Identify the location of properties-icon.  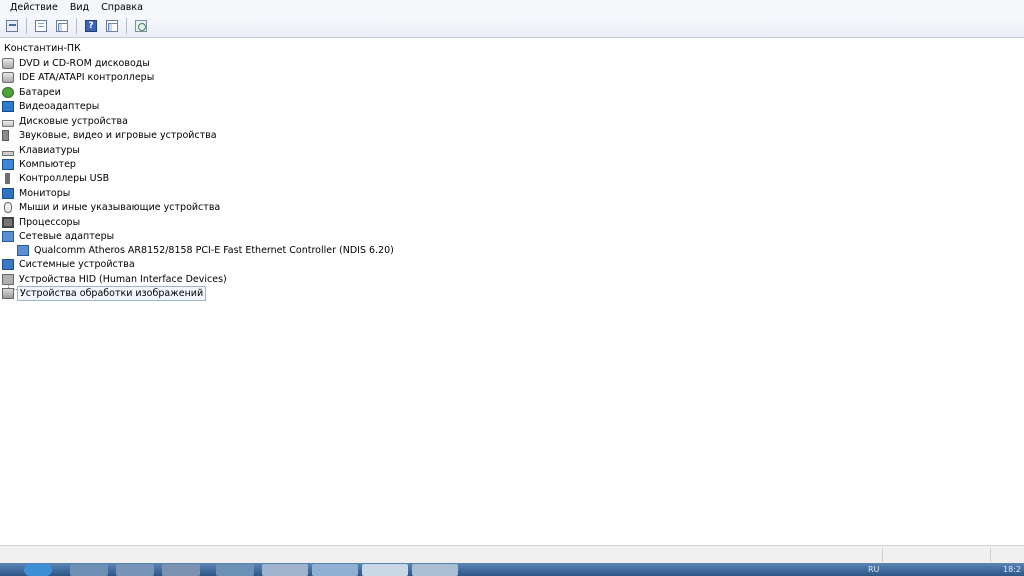
(41, 26).